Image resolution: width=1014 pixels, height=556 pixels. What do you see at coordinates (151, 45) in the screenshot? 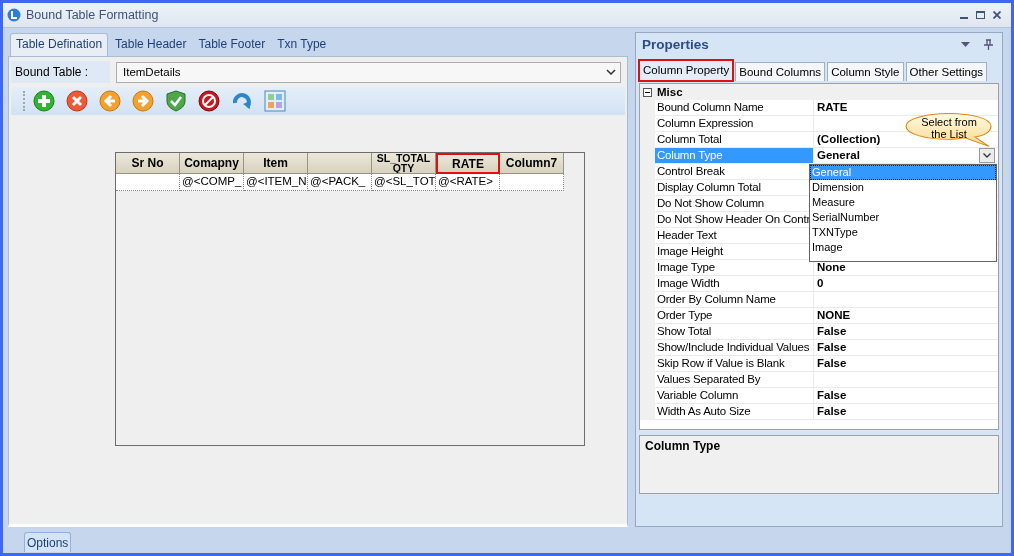
I see `tab: Table Header` at bounding box center [151, 45].